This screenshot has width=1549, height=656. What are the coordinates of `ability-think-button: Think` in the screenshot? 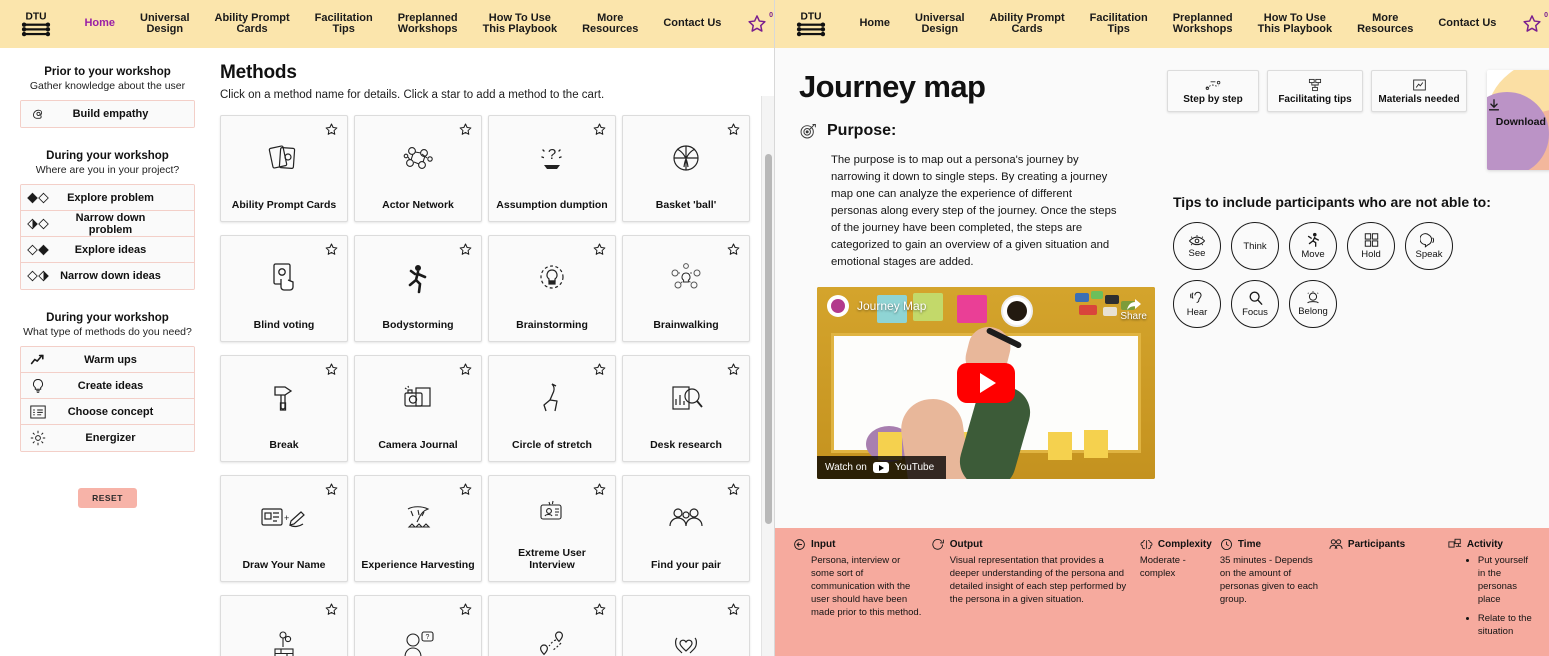 It's located at (1255, 246).